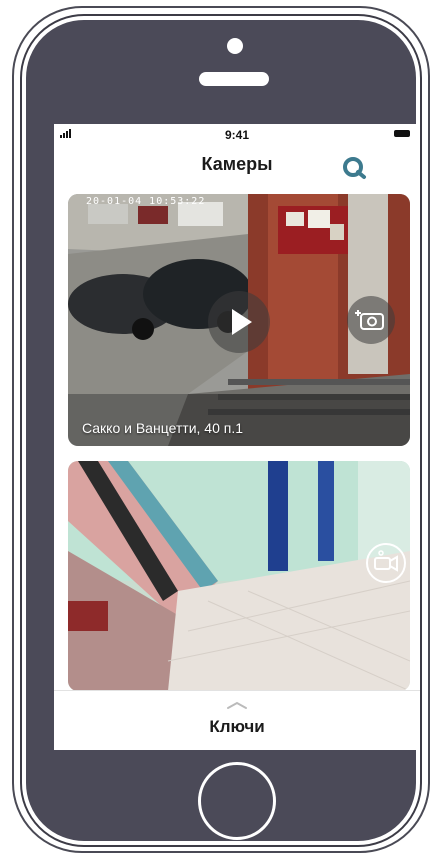 This screenshot has height=859, width=441. Describe the element at coordinates (402, 133) in the screenshot. I see `battery-icon` at that location.